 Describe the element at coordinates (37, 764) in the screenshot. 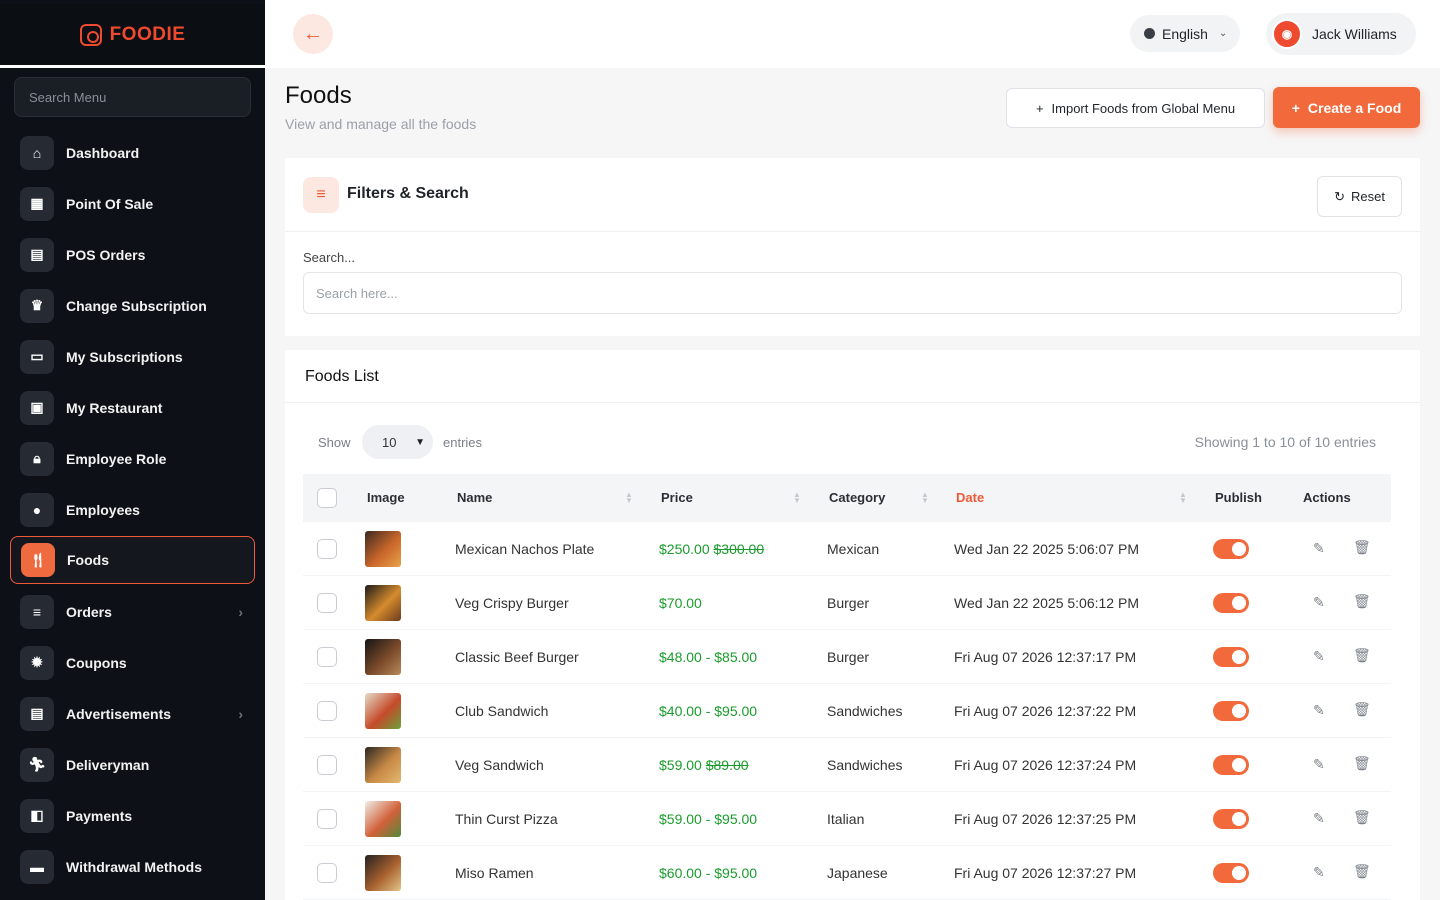

I see `runner-icon: 🏃︎` at that location.